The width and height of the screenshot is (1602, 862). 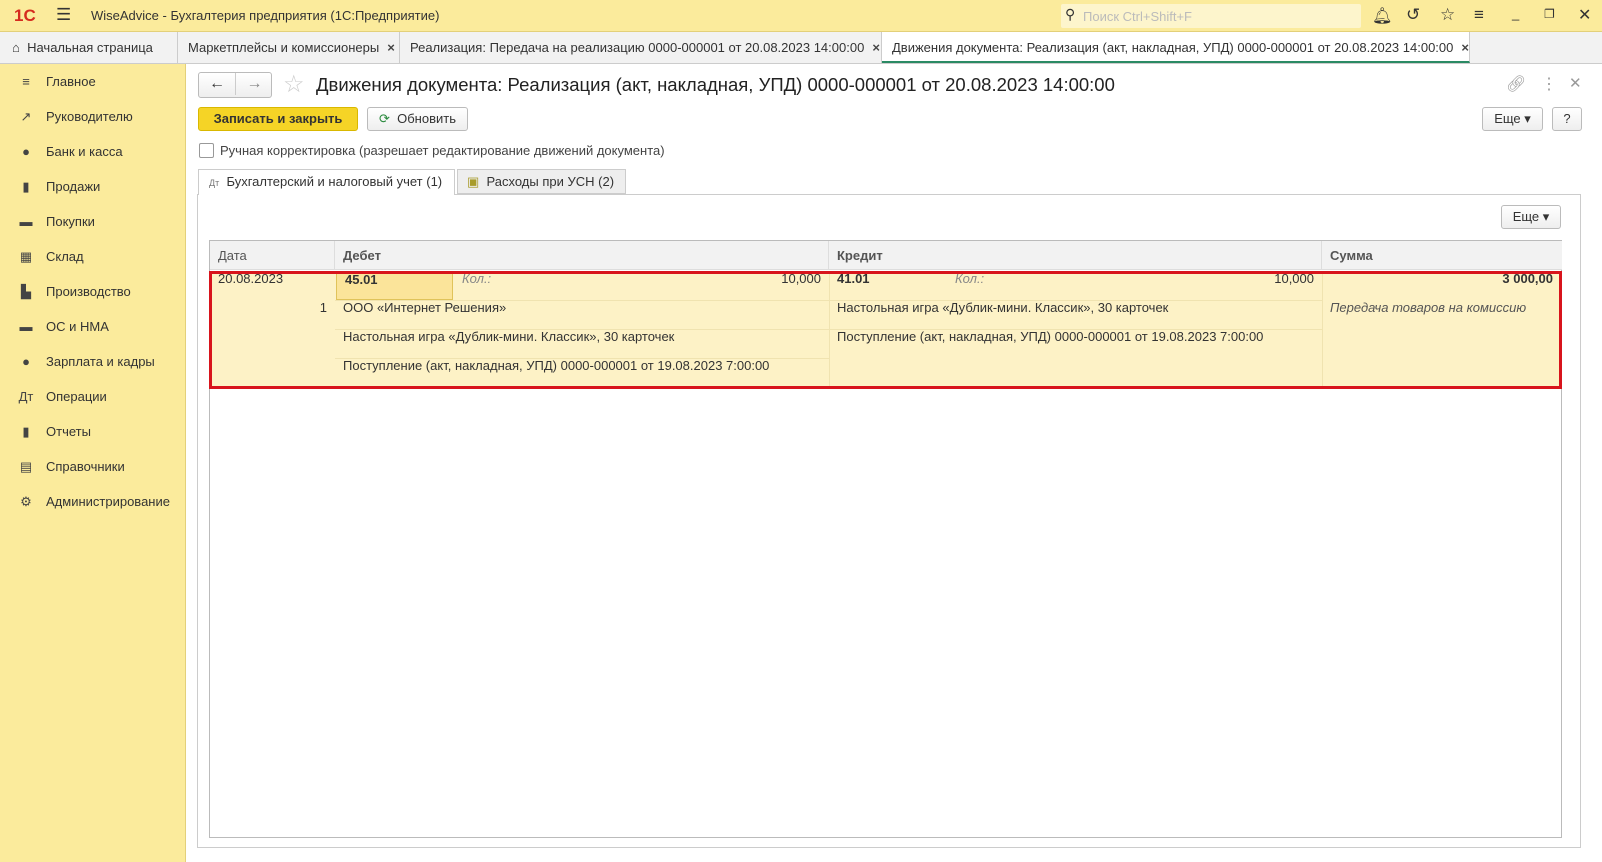 What do you see at coordinates (26, 466) in the screenshot?
I see `sidebar-icon: ▤` at bounding box center [26, 466].